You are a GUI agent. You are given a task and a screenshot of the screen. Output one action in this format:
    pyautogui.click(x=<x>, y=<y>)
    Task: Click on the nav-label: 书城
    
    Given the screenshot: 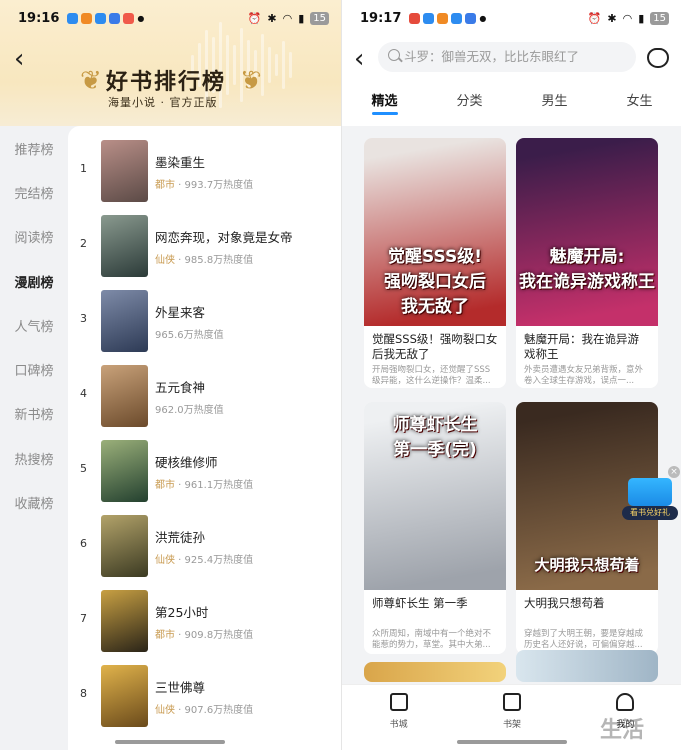 What is the action you would take?
    pyautogui.click(x=398, y=725)
    